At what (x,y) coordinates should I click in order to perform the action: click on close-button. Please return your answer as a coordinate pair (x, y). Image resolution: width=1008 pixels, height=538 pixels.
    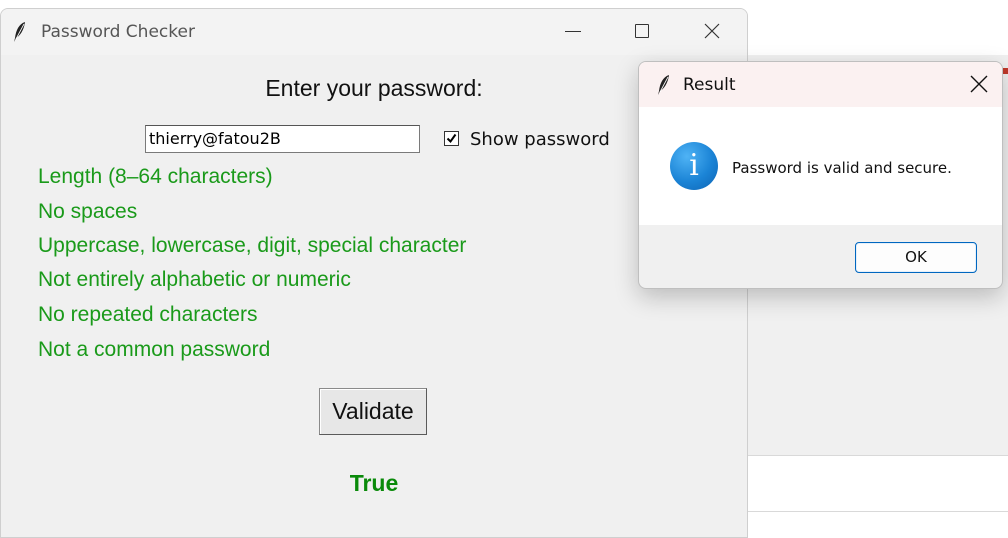
    Looking at the image, I should click on (712, 32).